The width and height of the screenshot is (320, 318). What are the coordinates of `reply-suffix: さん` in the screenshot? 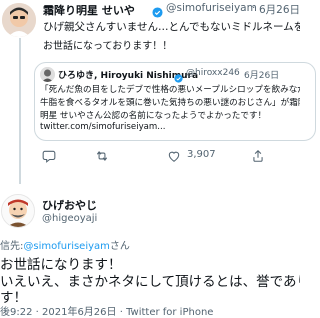 It's located at (119, 246).